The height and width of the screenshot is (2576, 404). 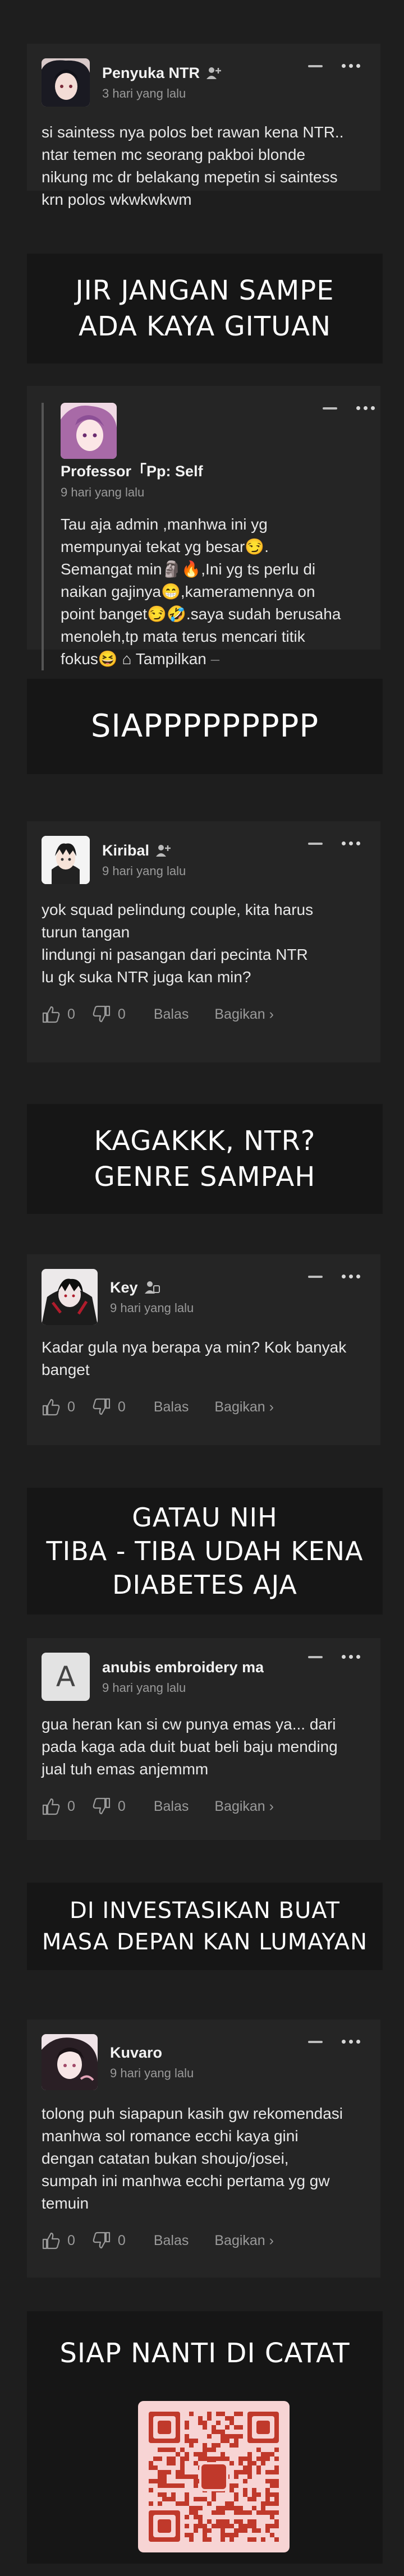 What do you see at coordinates (144, 93) in the screenshot?
I see `timestamp: 3 hari yang lalu` at bounding box center [144, 93].